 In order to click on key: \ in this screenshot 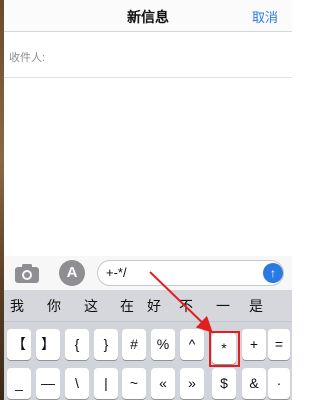, I will do `click(77, 383)`.